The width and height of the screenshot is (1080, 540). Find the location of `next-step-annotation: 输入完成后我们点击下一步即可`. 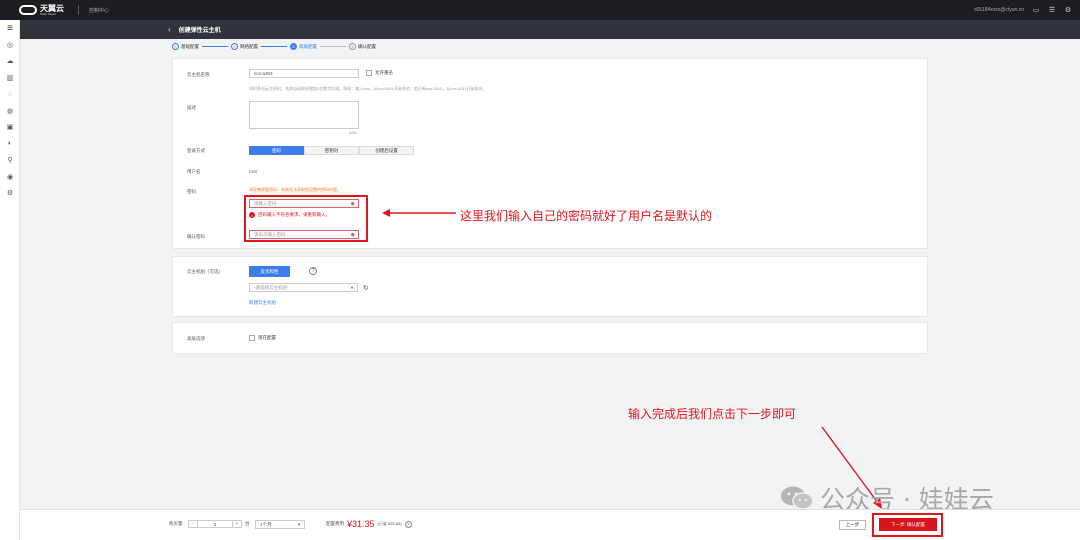

next-step-annotation: 输入完成后我们点击下一步即可 is located at coordinates (712, 414).